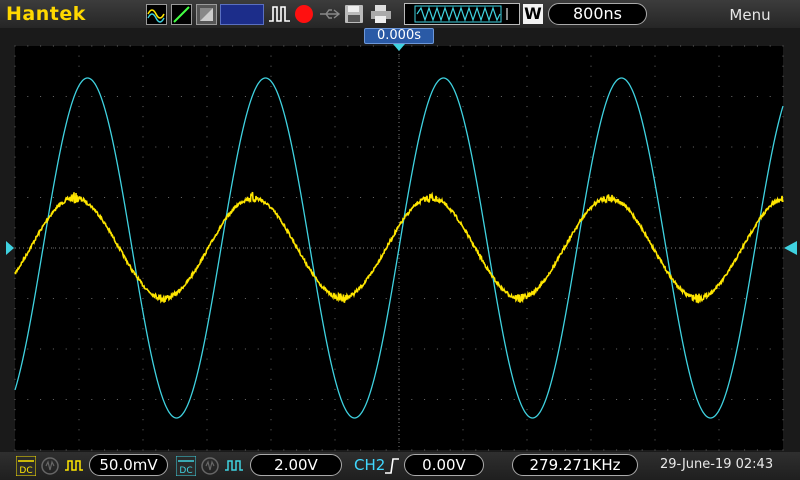  I want to click on ch2-coupling-label: DC, so click(185, 471).